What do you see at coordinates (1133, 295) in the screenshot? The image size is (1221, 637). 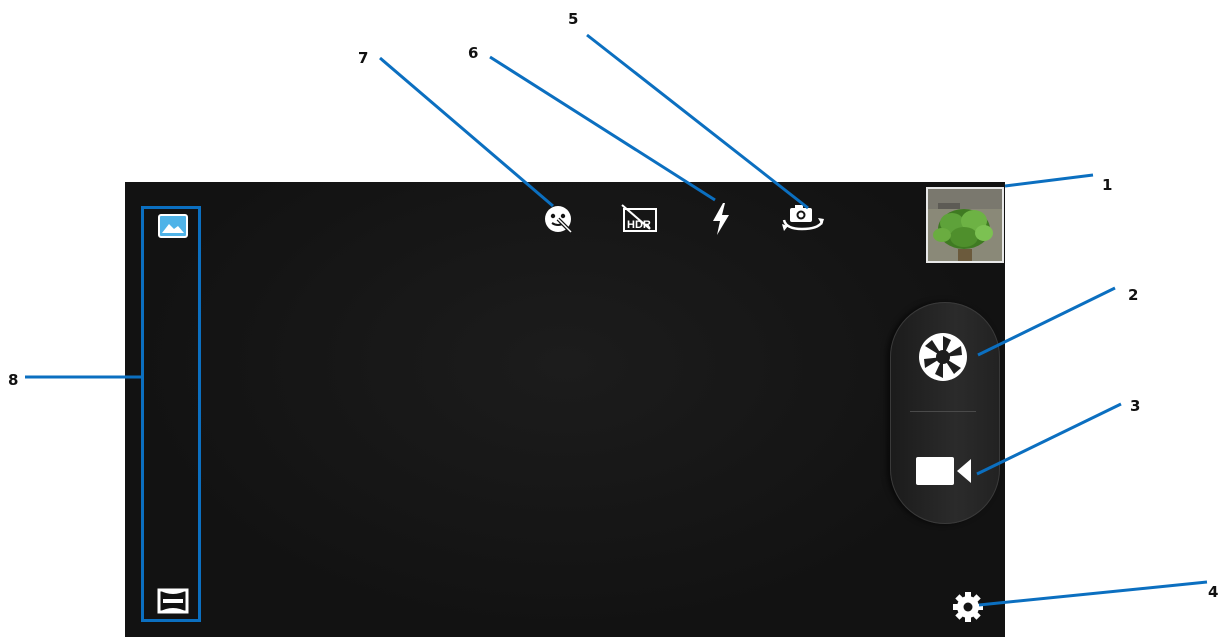 I see `callout-2: 2` at bounding box center [1133, 295].